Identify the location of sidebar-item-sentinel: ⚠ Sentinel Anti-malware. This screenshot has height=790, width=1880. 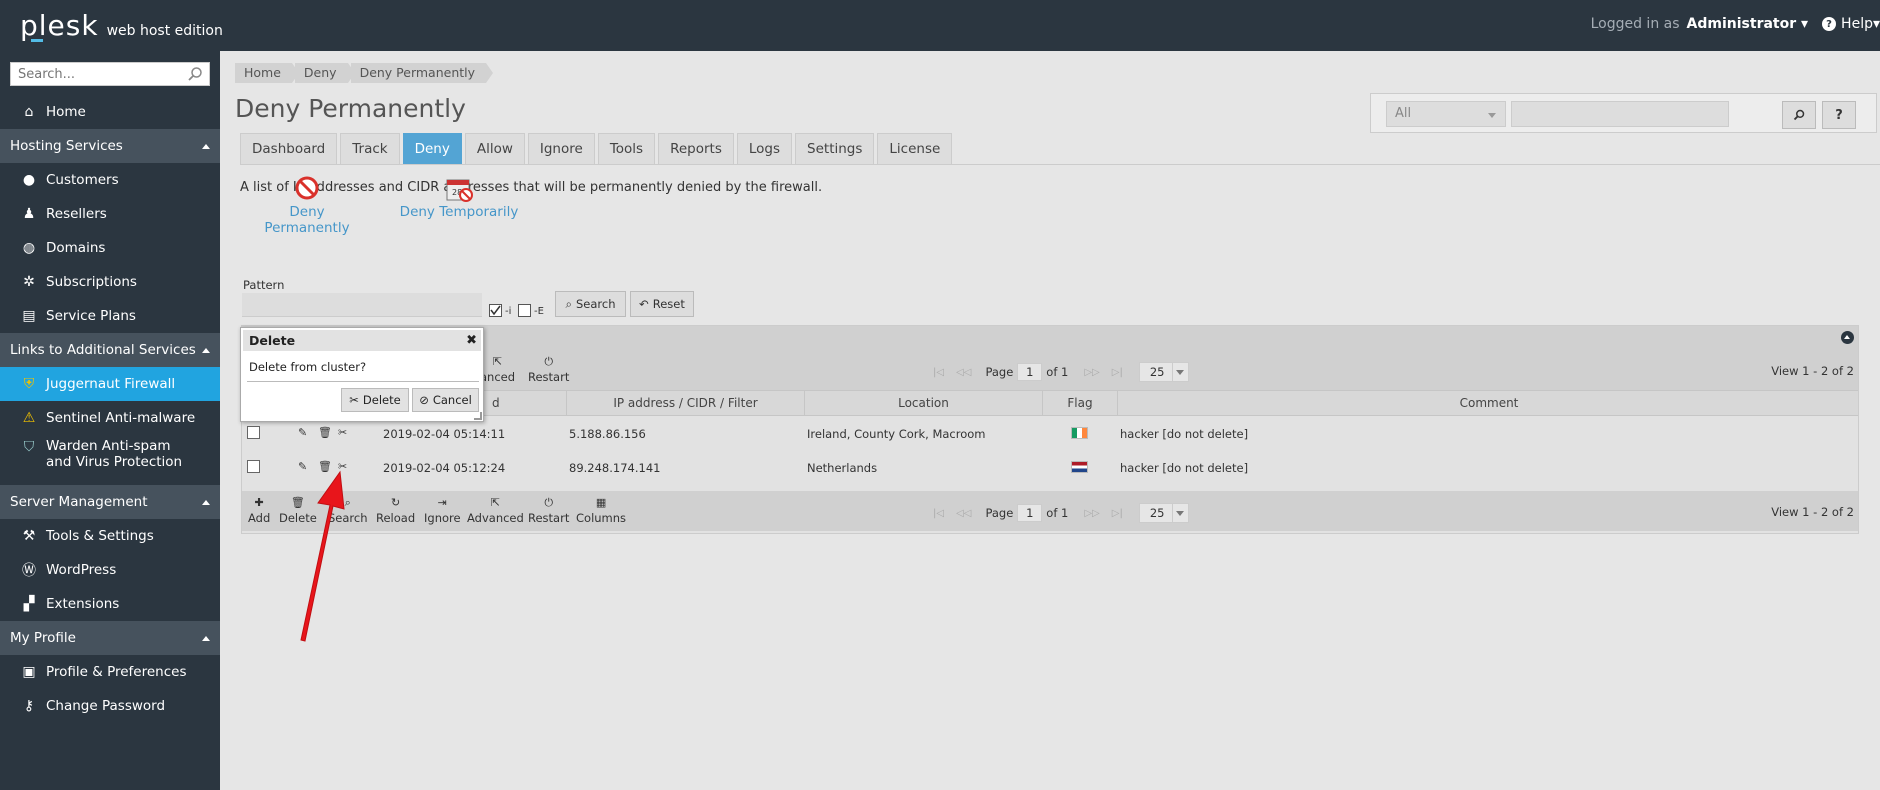
(110, 418).